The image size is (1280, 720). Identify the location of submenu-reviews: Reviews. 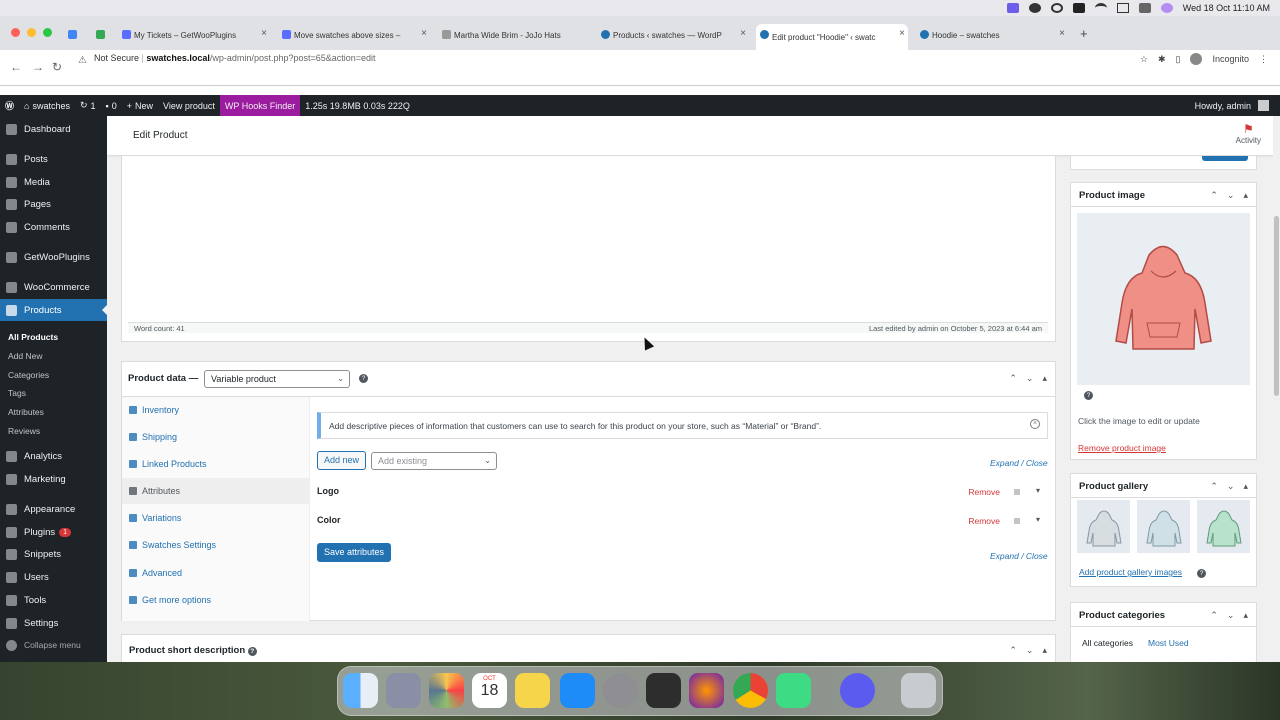
(24, 431).